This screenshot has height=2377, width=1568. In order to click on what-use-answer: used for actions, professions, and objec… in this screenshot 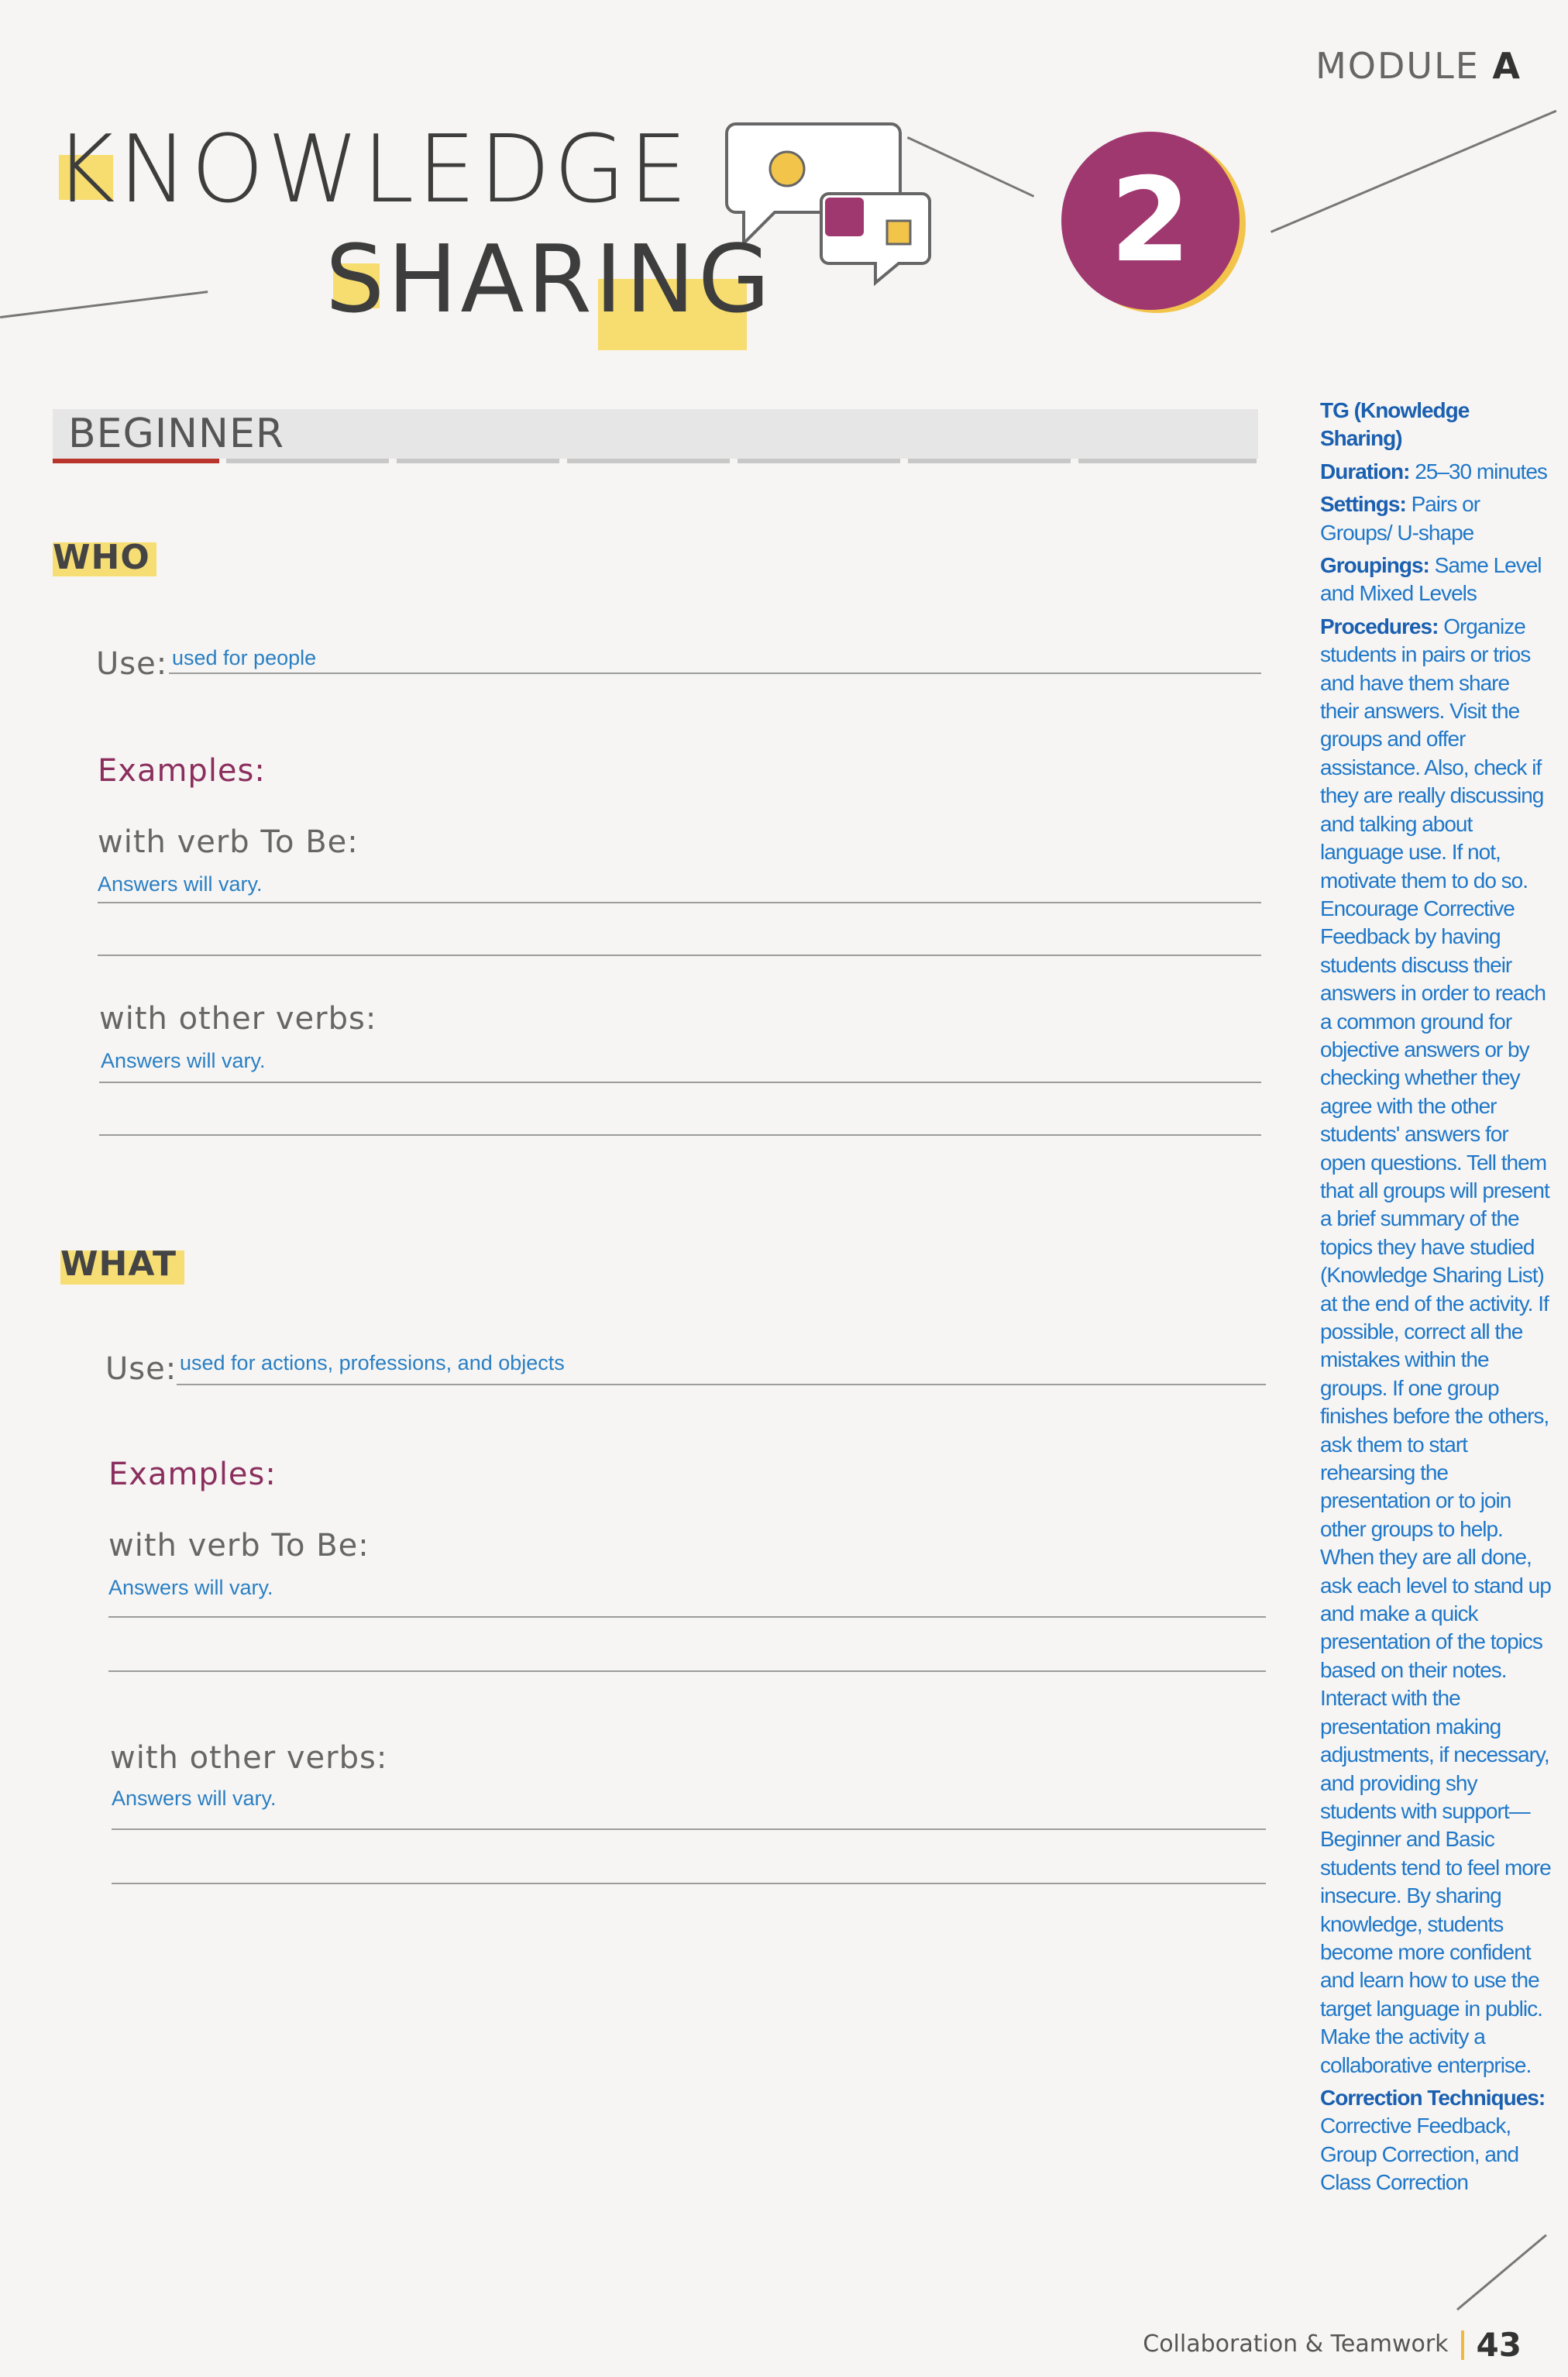, I will do `click(372, 1362)`.